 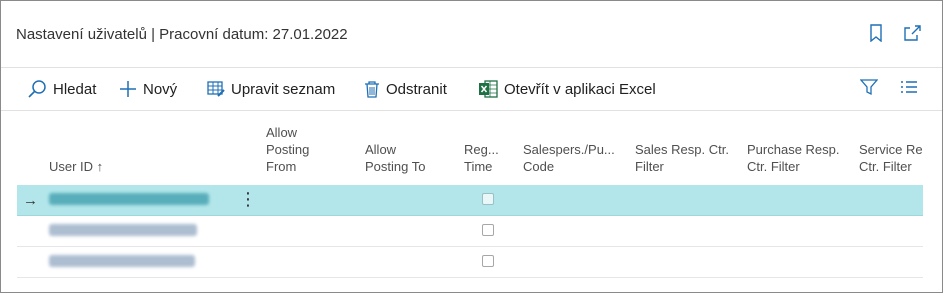 What do you see at coordinates (569, 148) in the screenshot?
I see `column-header-salesperson-code: Salespers./Pu... Code` at bounding box center [569, 148].